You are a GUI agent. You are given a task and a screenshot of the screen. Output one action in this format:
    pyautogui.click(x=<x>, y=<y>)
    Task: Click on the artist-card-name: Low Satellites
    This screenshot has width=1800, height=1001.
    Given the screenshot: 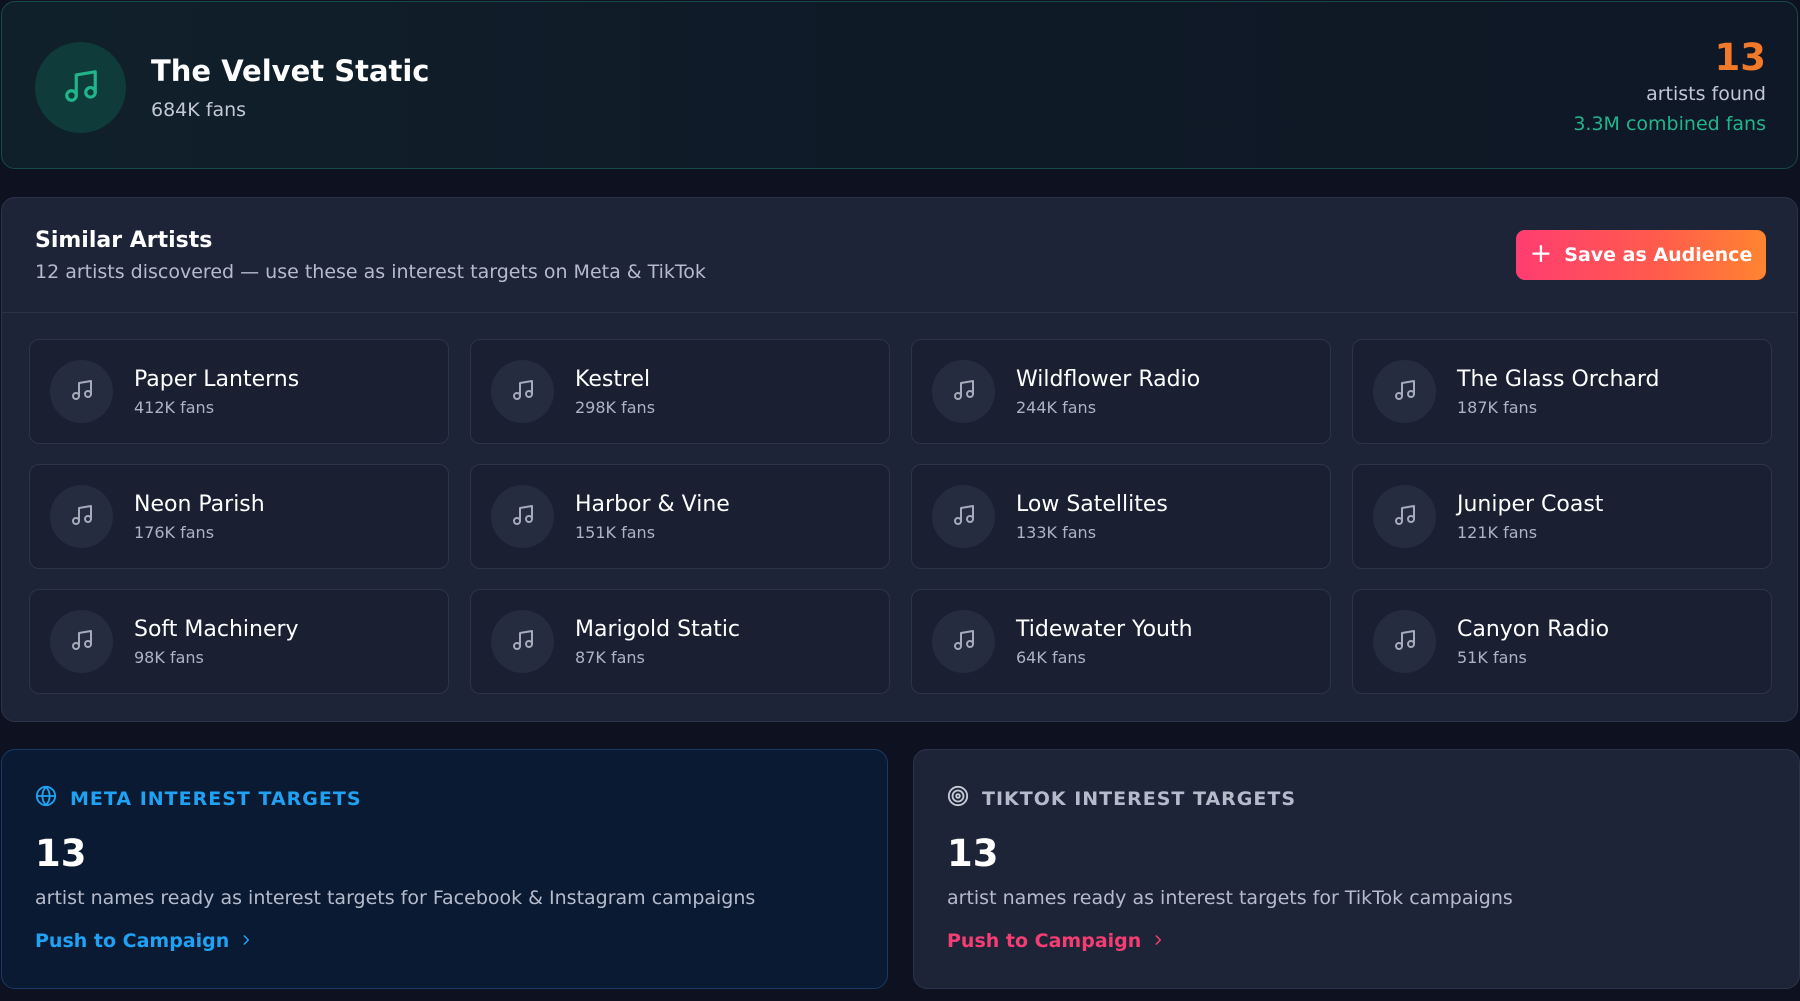 What is the action you would take?
    pyautogui.click(x=1092, y=504)
    